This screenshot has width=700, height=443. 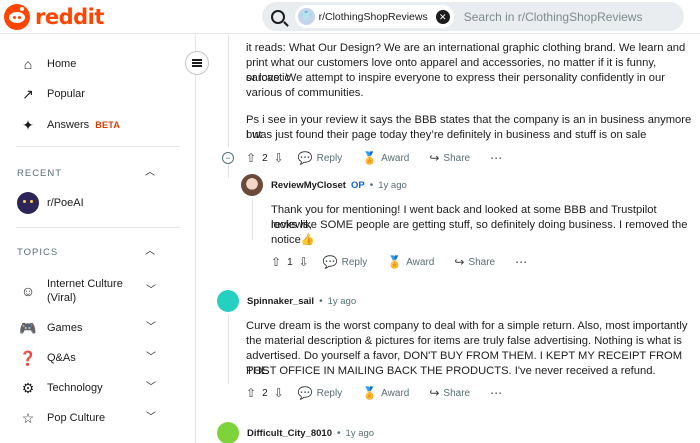 What do you see at coordinates (98, 203) in the screenshot?
I see `sidebar-item-poeai: r/PoeAI` at bounding box center [98, 203].